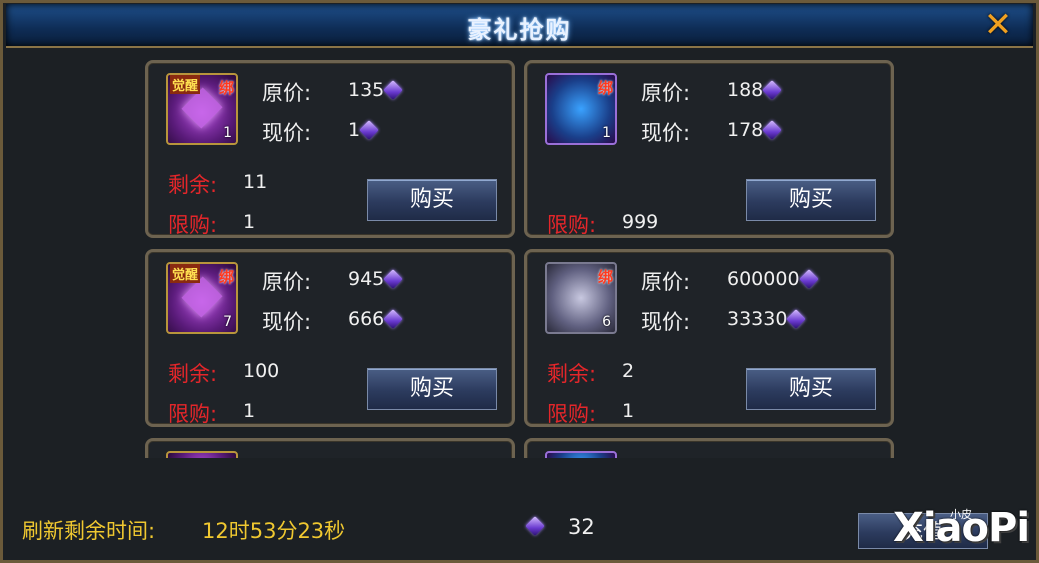  I want to click on item-card: 绑 6 原价: 600000 现价: 33330 剩余: 2 限购: 1 购买, so click(709, 338).